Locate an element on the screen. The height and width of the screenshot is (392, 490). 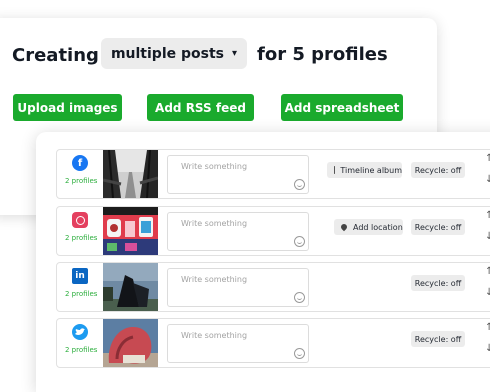
timeline-album-label: Timeline album is located at coordinates (371, 170).